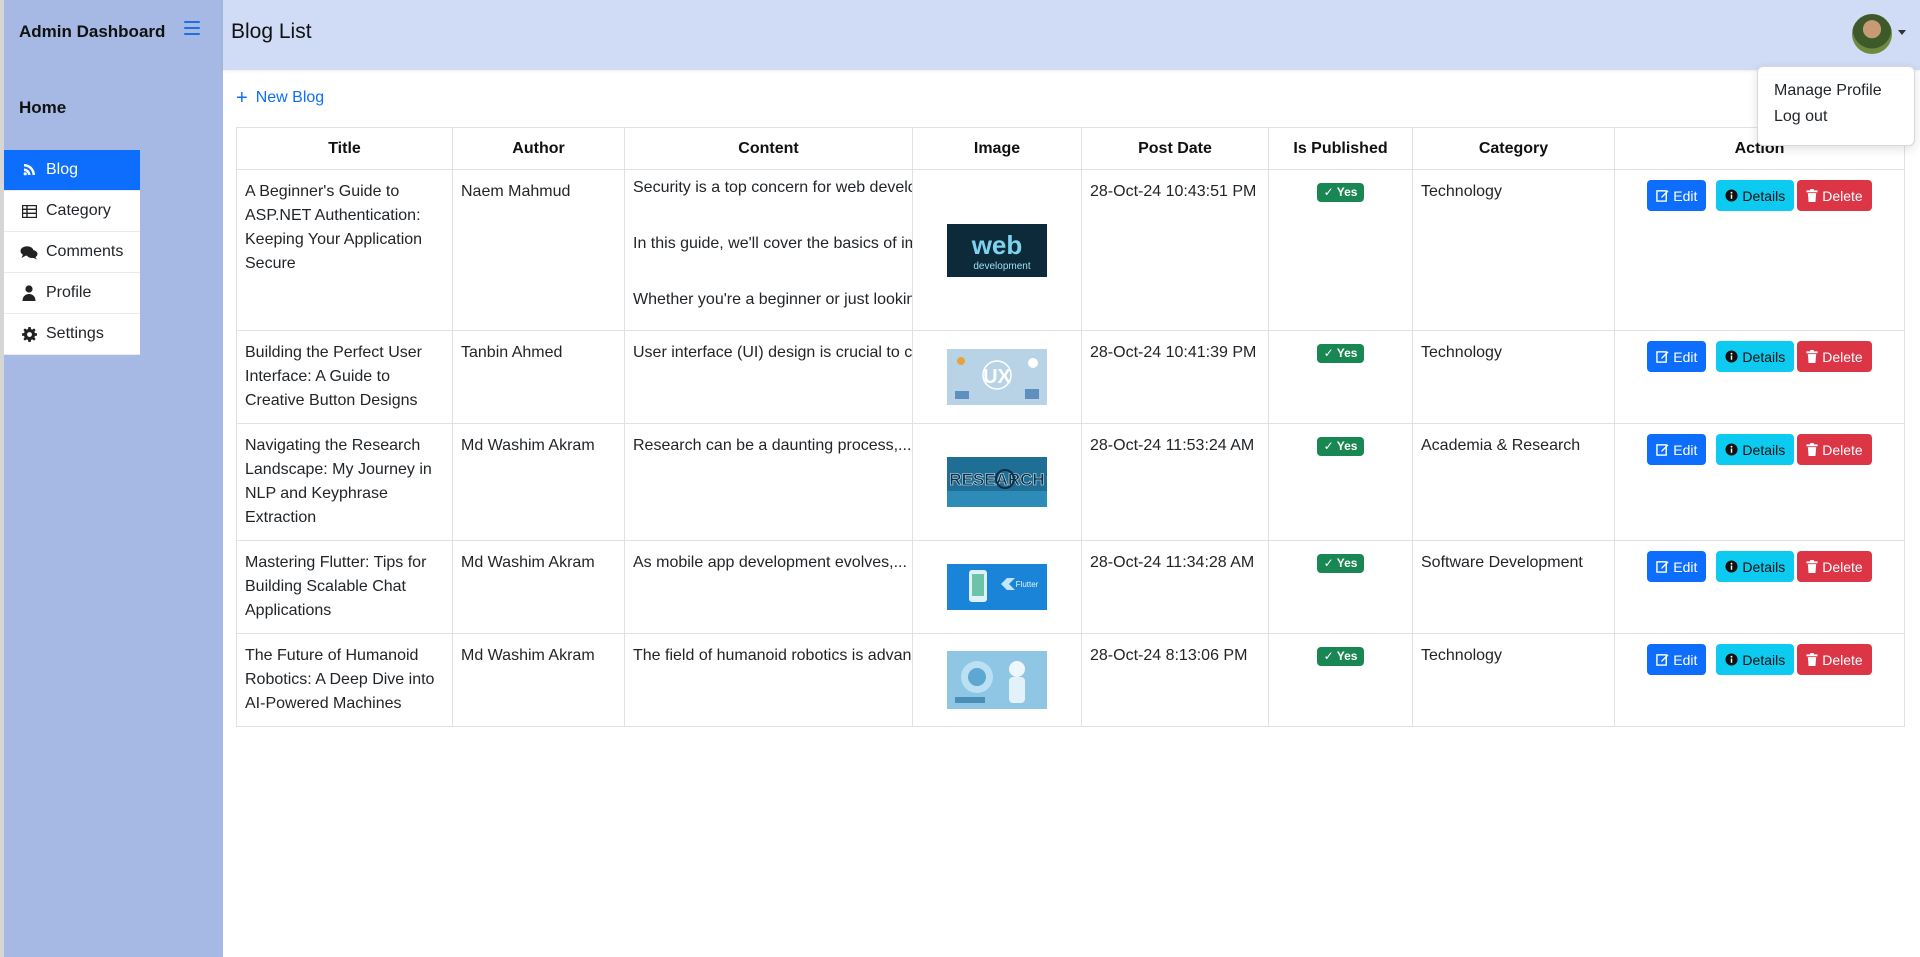 This screenshot has width=1920, height=957. I want to click on cell-post-date: 28-Oct-24 11:34:28 AM, so click(1175, 587).